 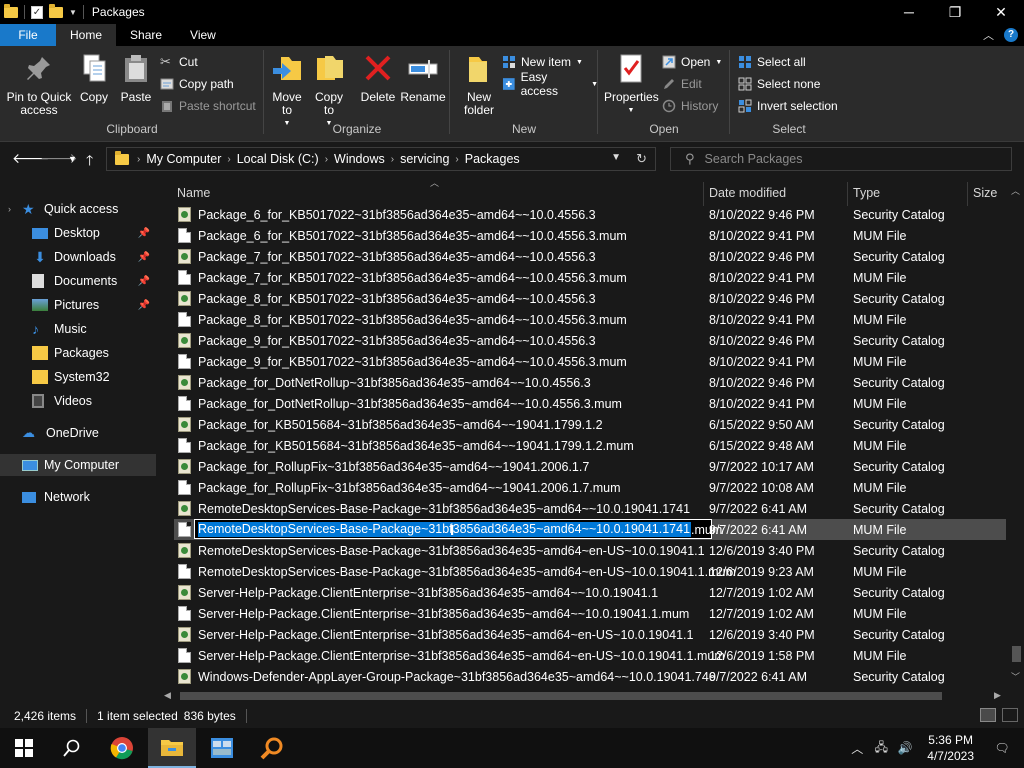 I want to click on close-button: ✕, so click(x=1001, y=12).